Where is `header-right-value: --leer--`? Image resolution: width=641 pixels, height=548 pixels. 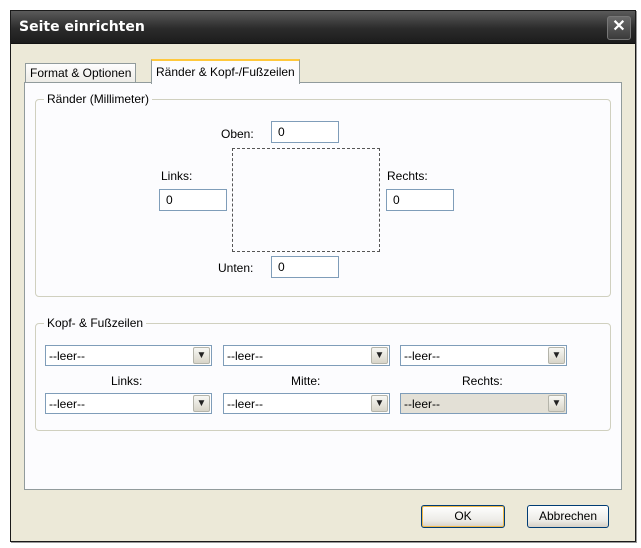
header-right-value: --leer-- is located at coordinates (422, 356).